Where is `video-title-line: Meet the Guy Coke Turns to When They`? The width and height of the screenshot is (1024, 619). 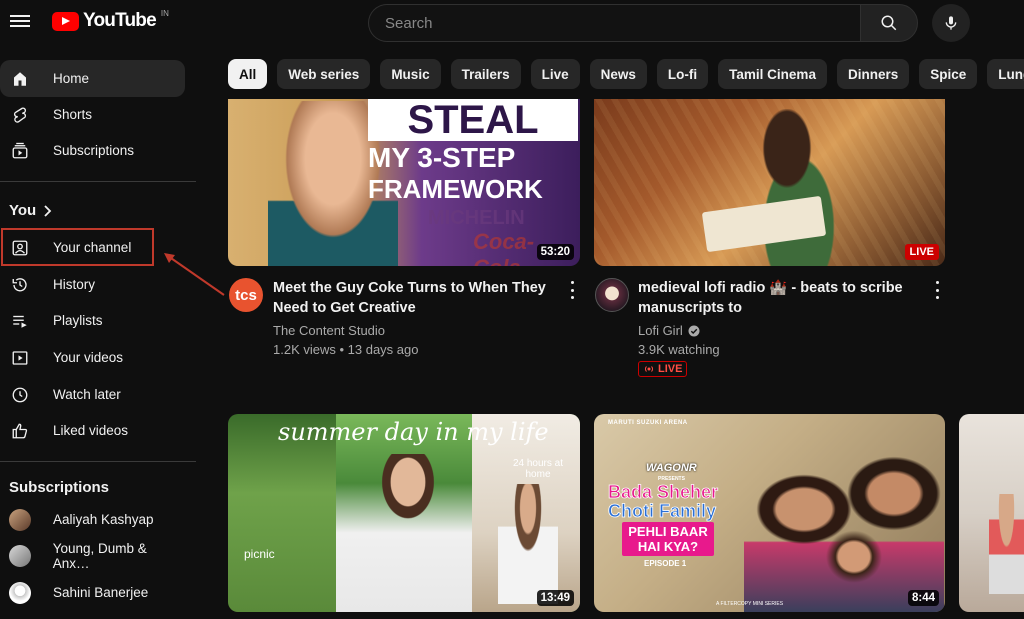
video-title-line: Meet the Guy Coke Turns to When They is located at coordinates (409, 288).